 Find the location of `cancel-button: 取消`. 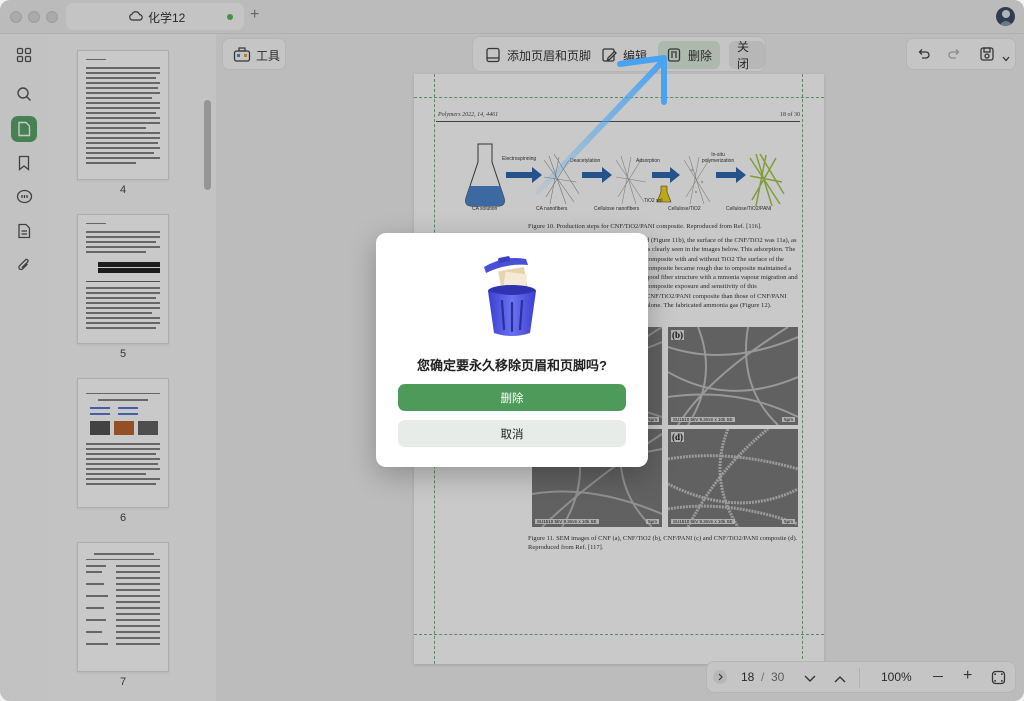

cancel-button: 取消 is located at coordinates (512, 433).